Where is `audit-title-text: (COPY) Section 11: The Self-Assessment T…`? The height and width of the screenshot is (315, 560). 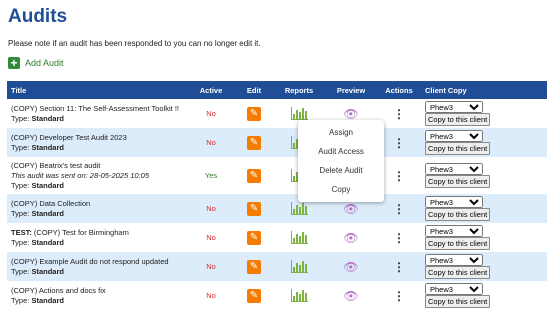 audit-title-text: (COPY) Section 11: The Self-Assessment T… is located at coordinates (95, 108).